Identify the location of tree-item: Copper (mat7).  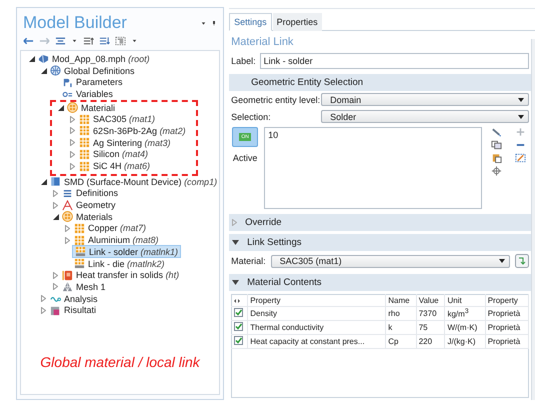
(110, 228).